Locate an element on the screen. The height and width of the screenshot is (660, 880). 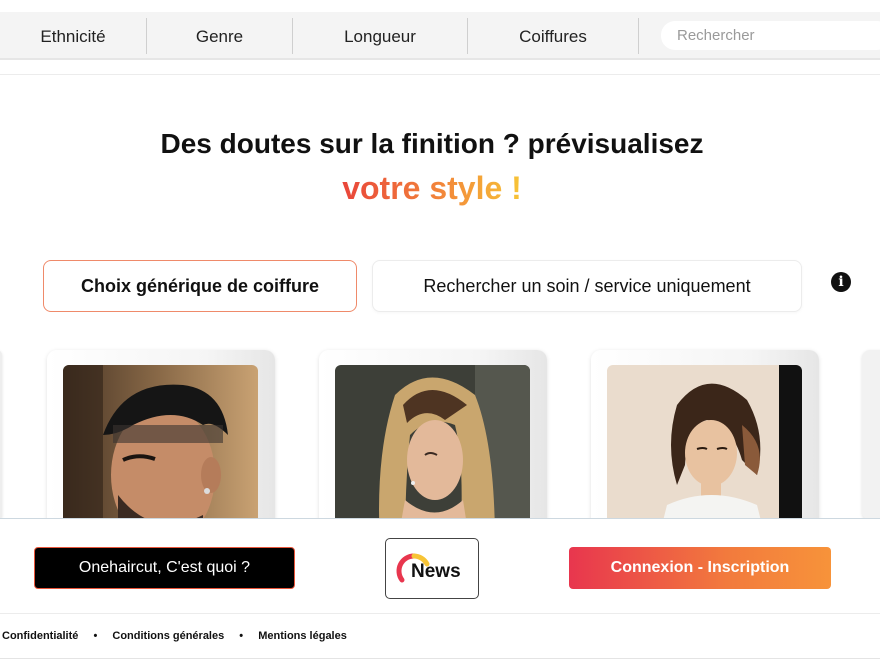
top-nav: Ethnicité Genre Longueur Coiffures is located at coordinates (440, 36).